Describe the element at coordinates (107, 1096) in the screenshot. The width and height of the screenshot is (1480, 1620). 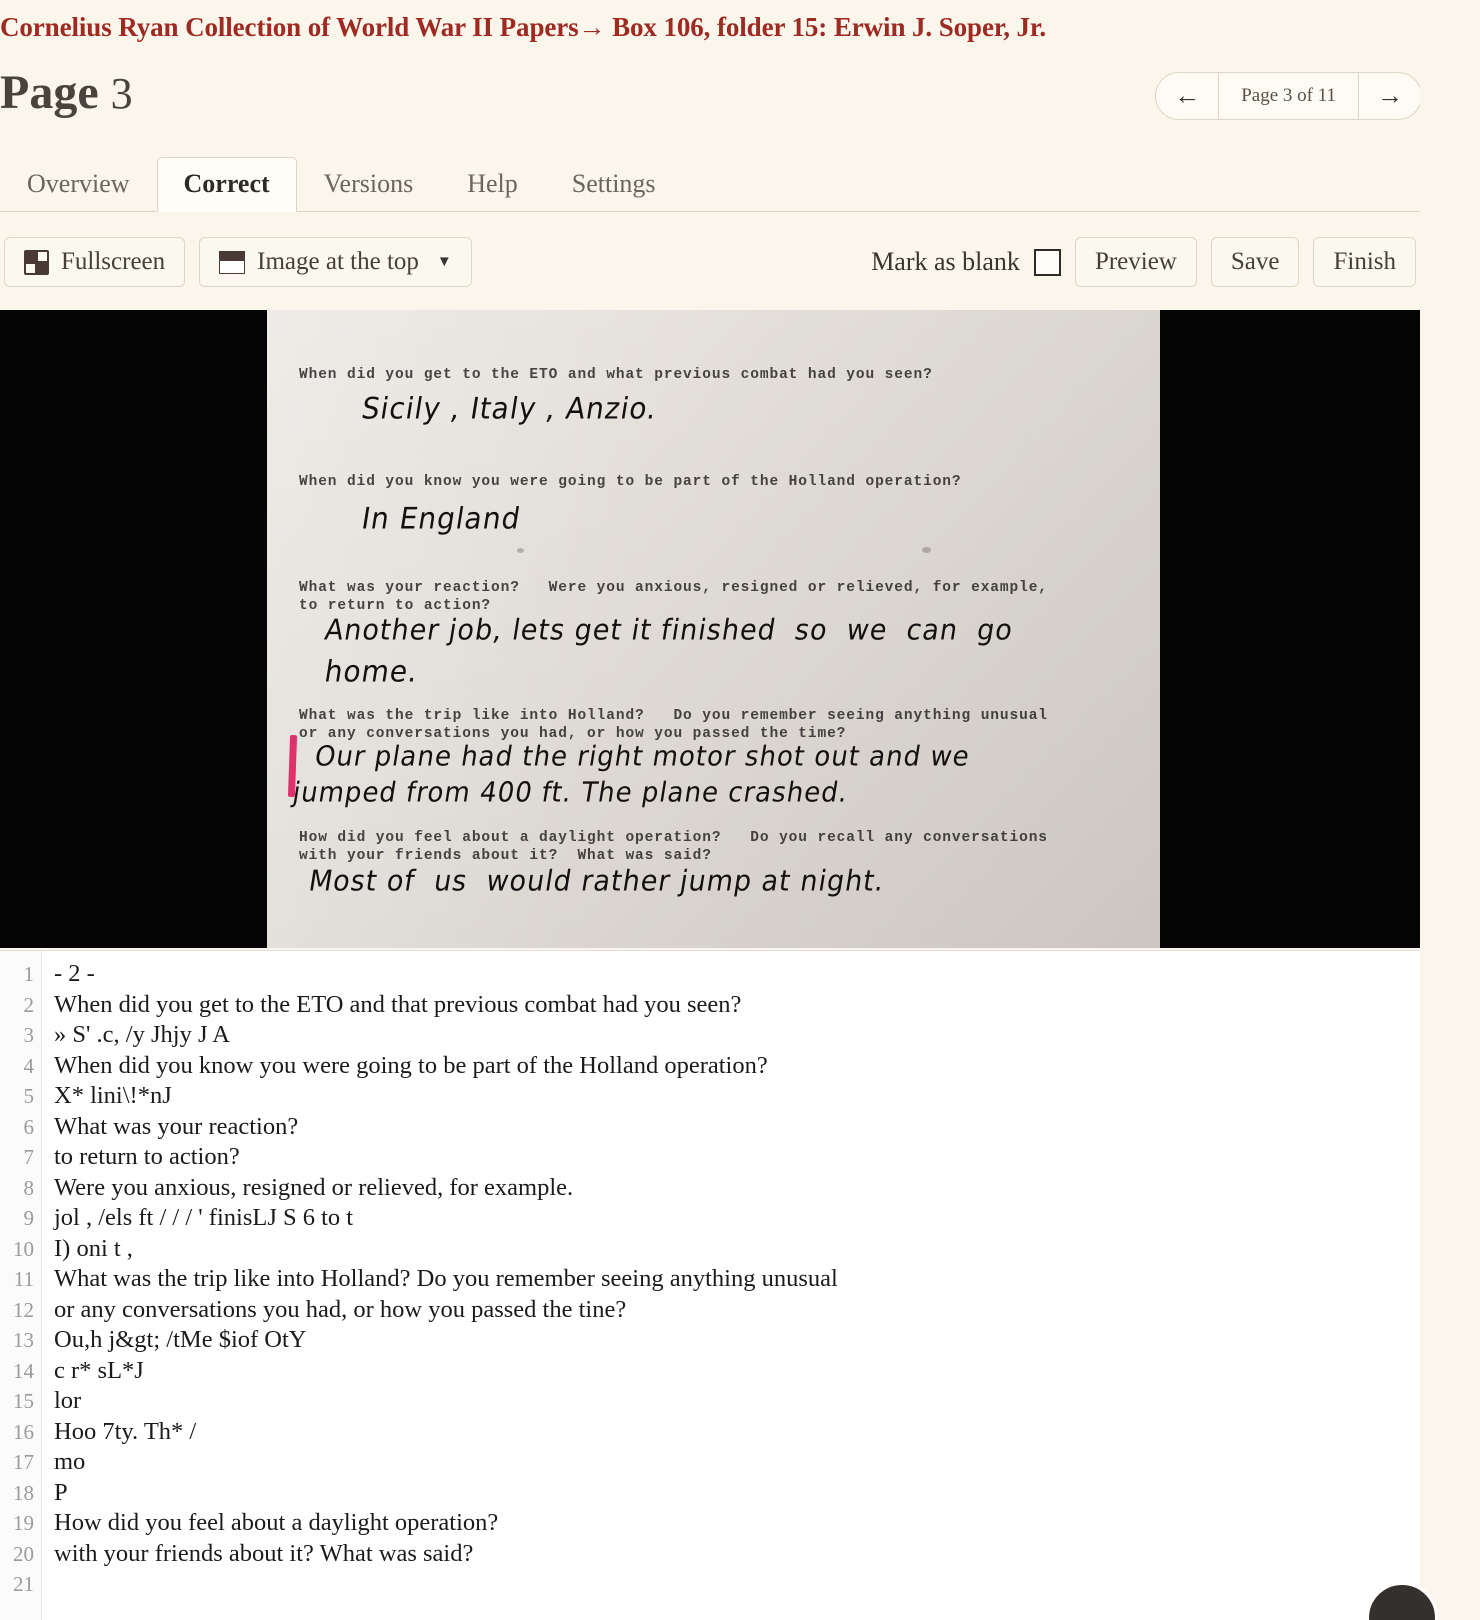
I see `line-text: X* lini\!*nJ` at that location.